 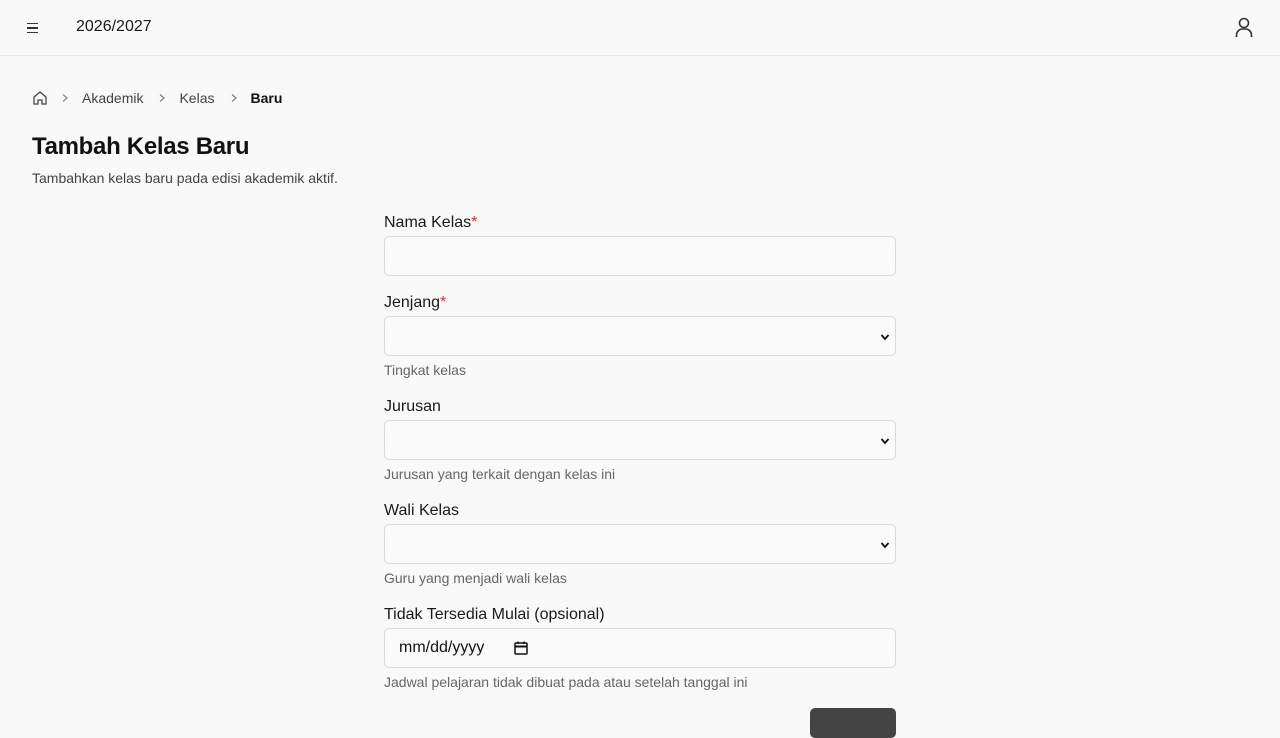 I want to click on wali-kelas-select, so click(x=640, y=544).